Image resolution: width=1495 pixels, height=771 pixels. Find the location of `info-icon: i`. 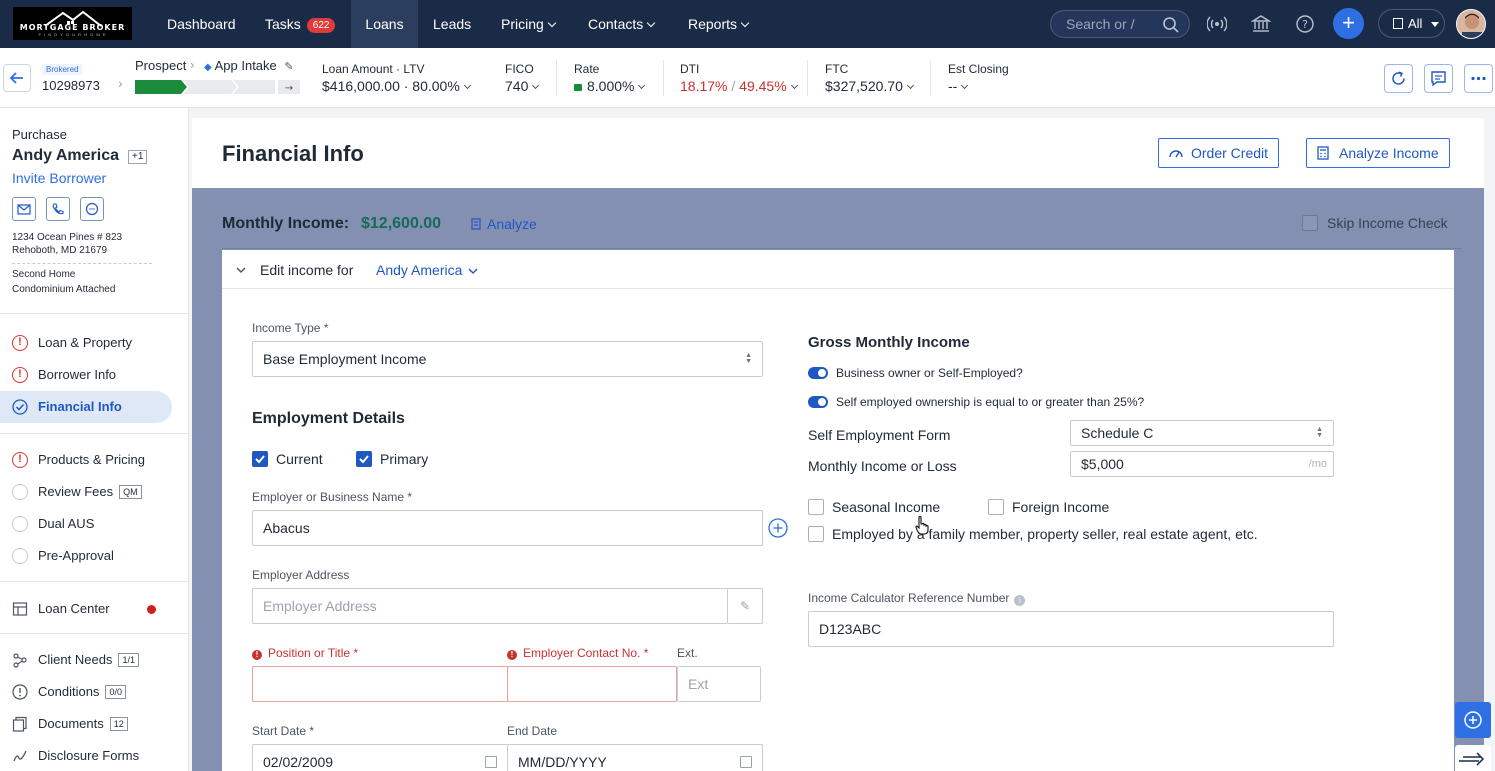

info-icon: i is located at coordinates (1020, 600).